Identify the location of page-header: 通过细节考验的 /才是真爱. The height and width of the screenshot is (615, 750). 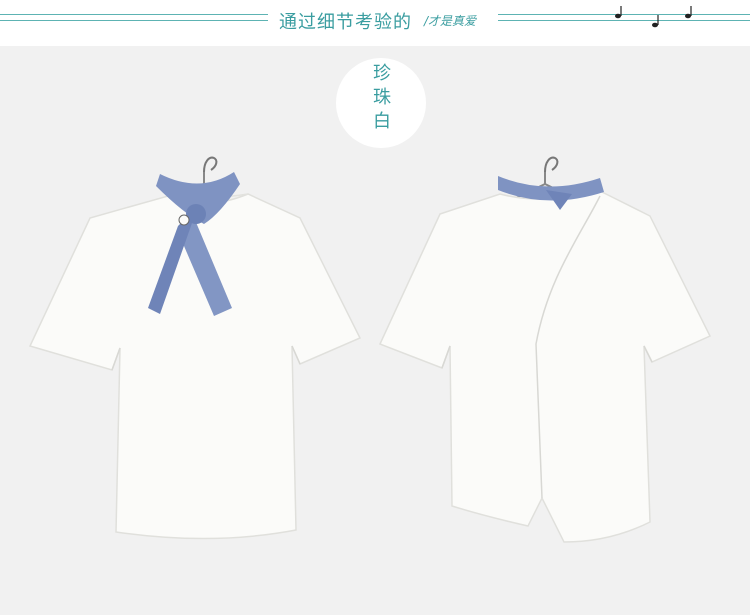
(375, 23).